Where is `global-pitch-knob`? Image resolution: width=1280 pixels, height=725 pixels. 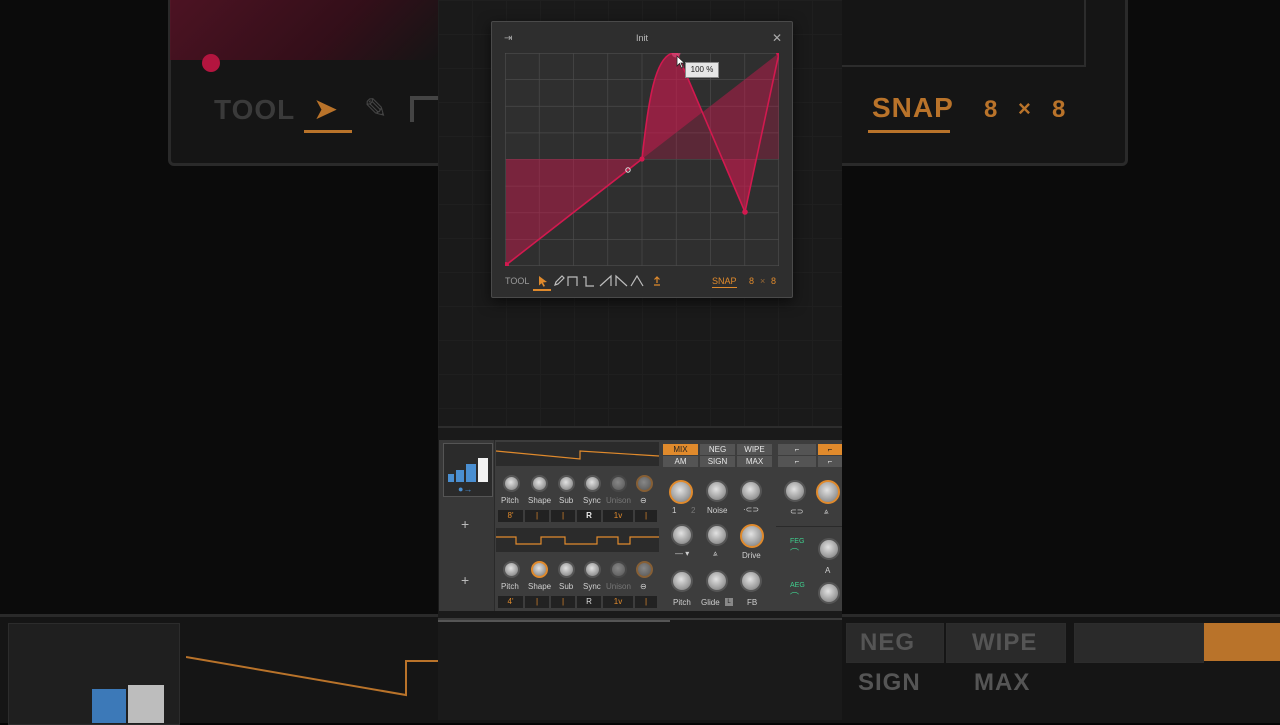 global-pitch-knob is located at coordinates (682, 581).